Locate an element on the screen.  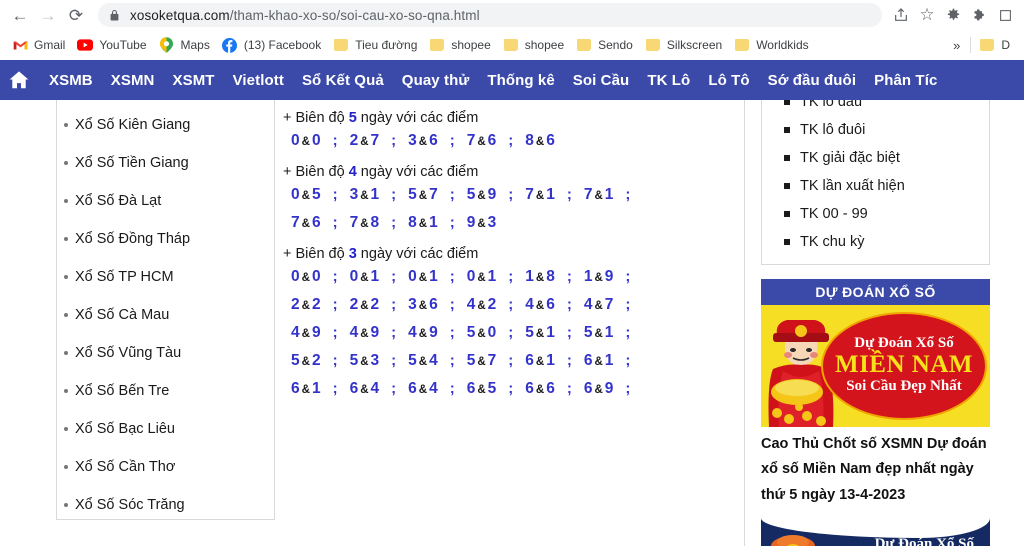
number-pair: 6 & 6 is located at coordinates (540, 389).